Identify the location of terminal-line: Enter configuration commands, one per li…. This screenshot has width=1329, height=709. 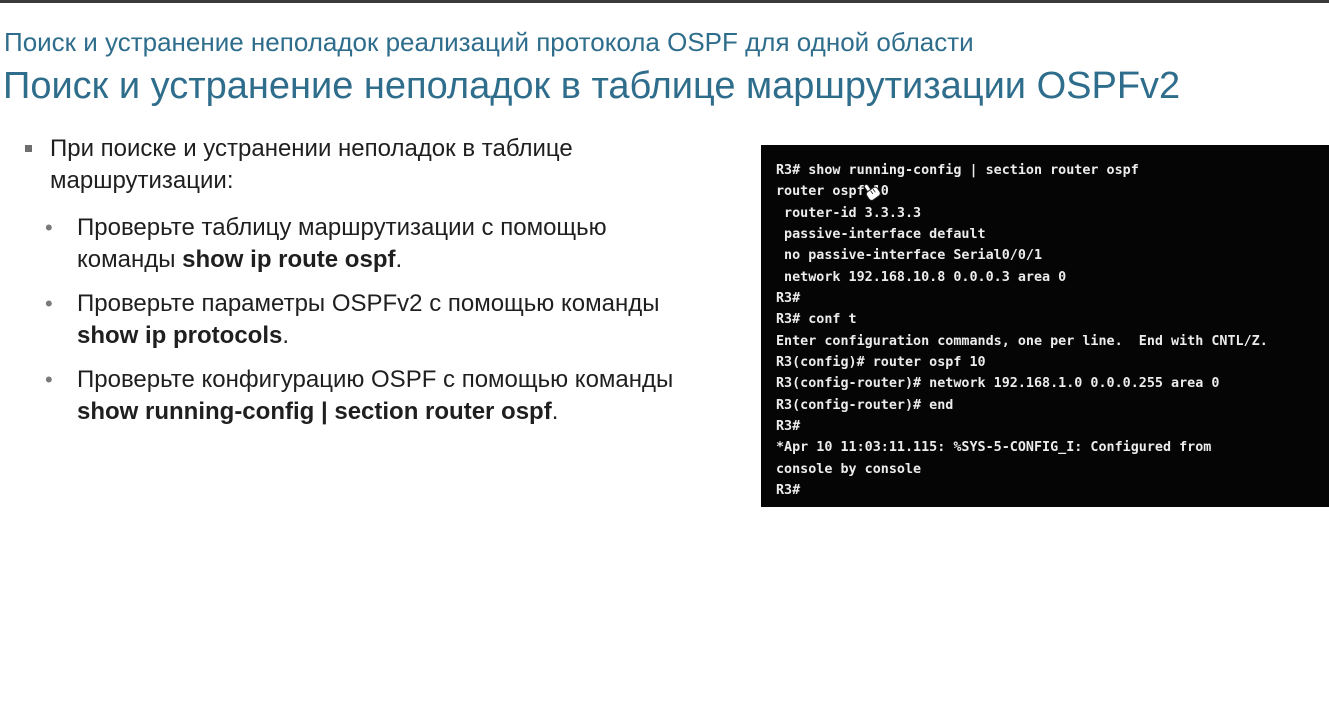
(1022, 341).